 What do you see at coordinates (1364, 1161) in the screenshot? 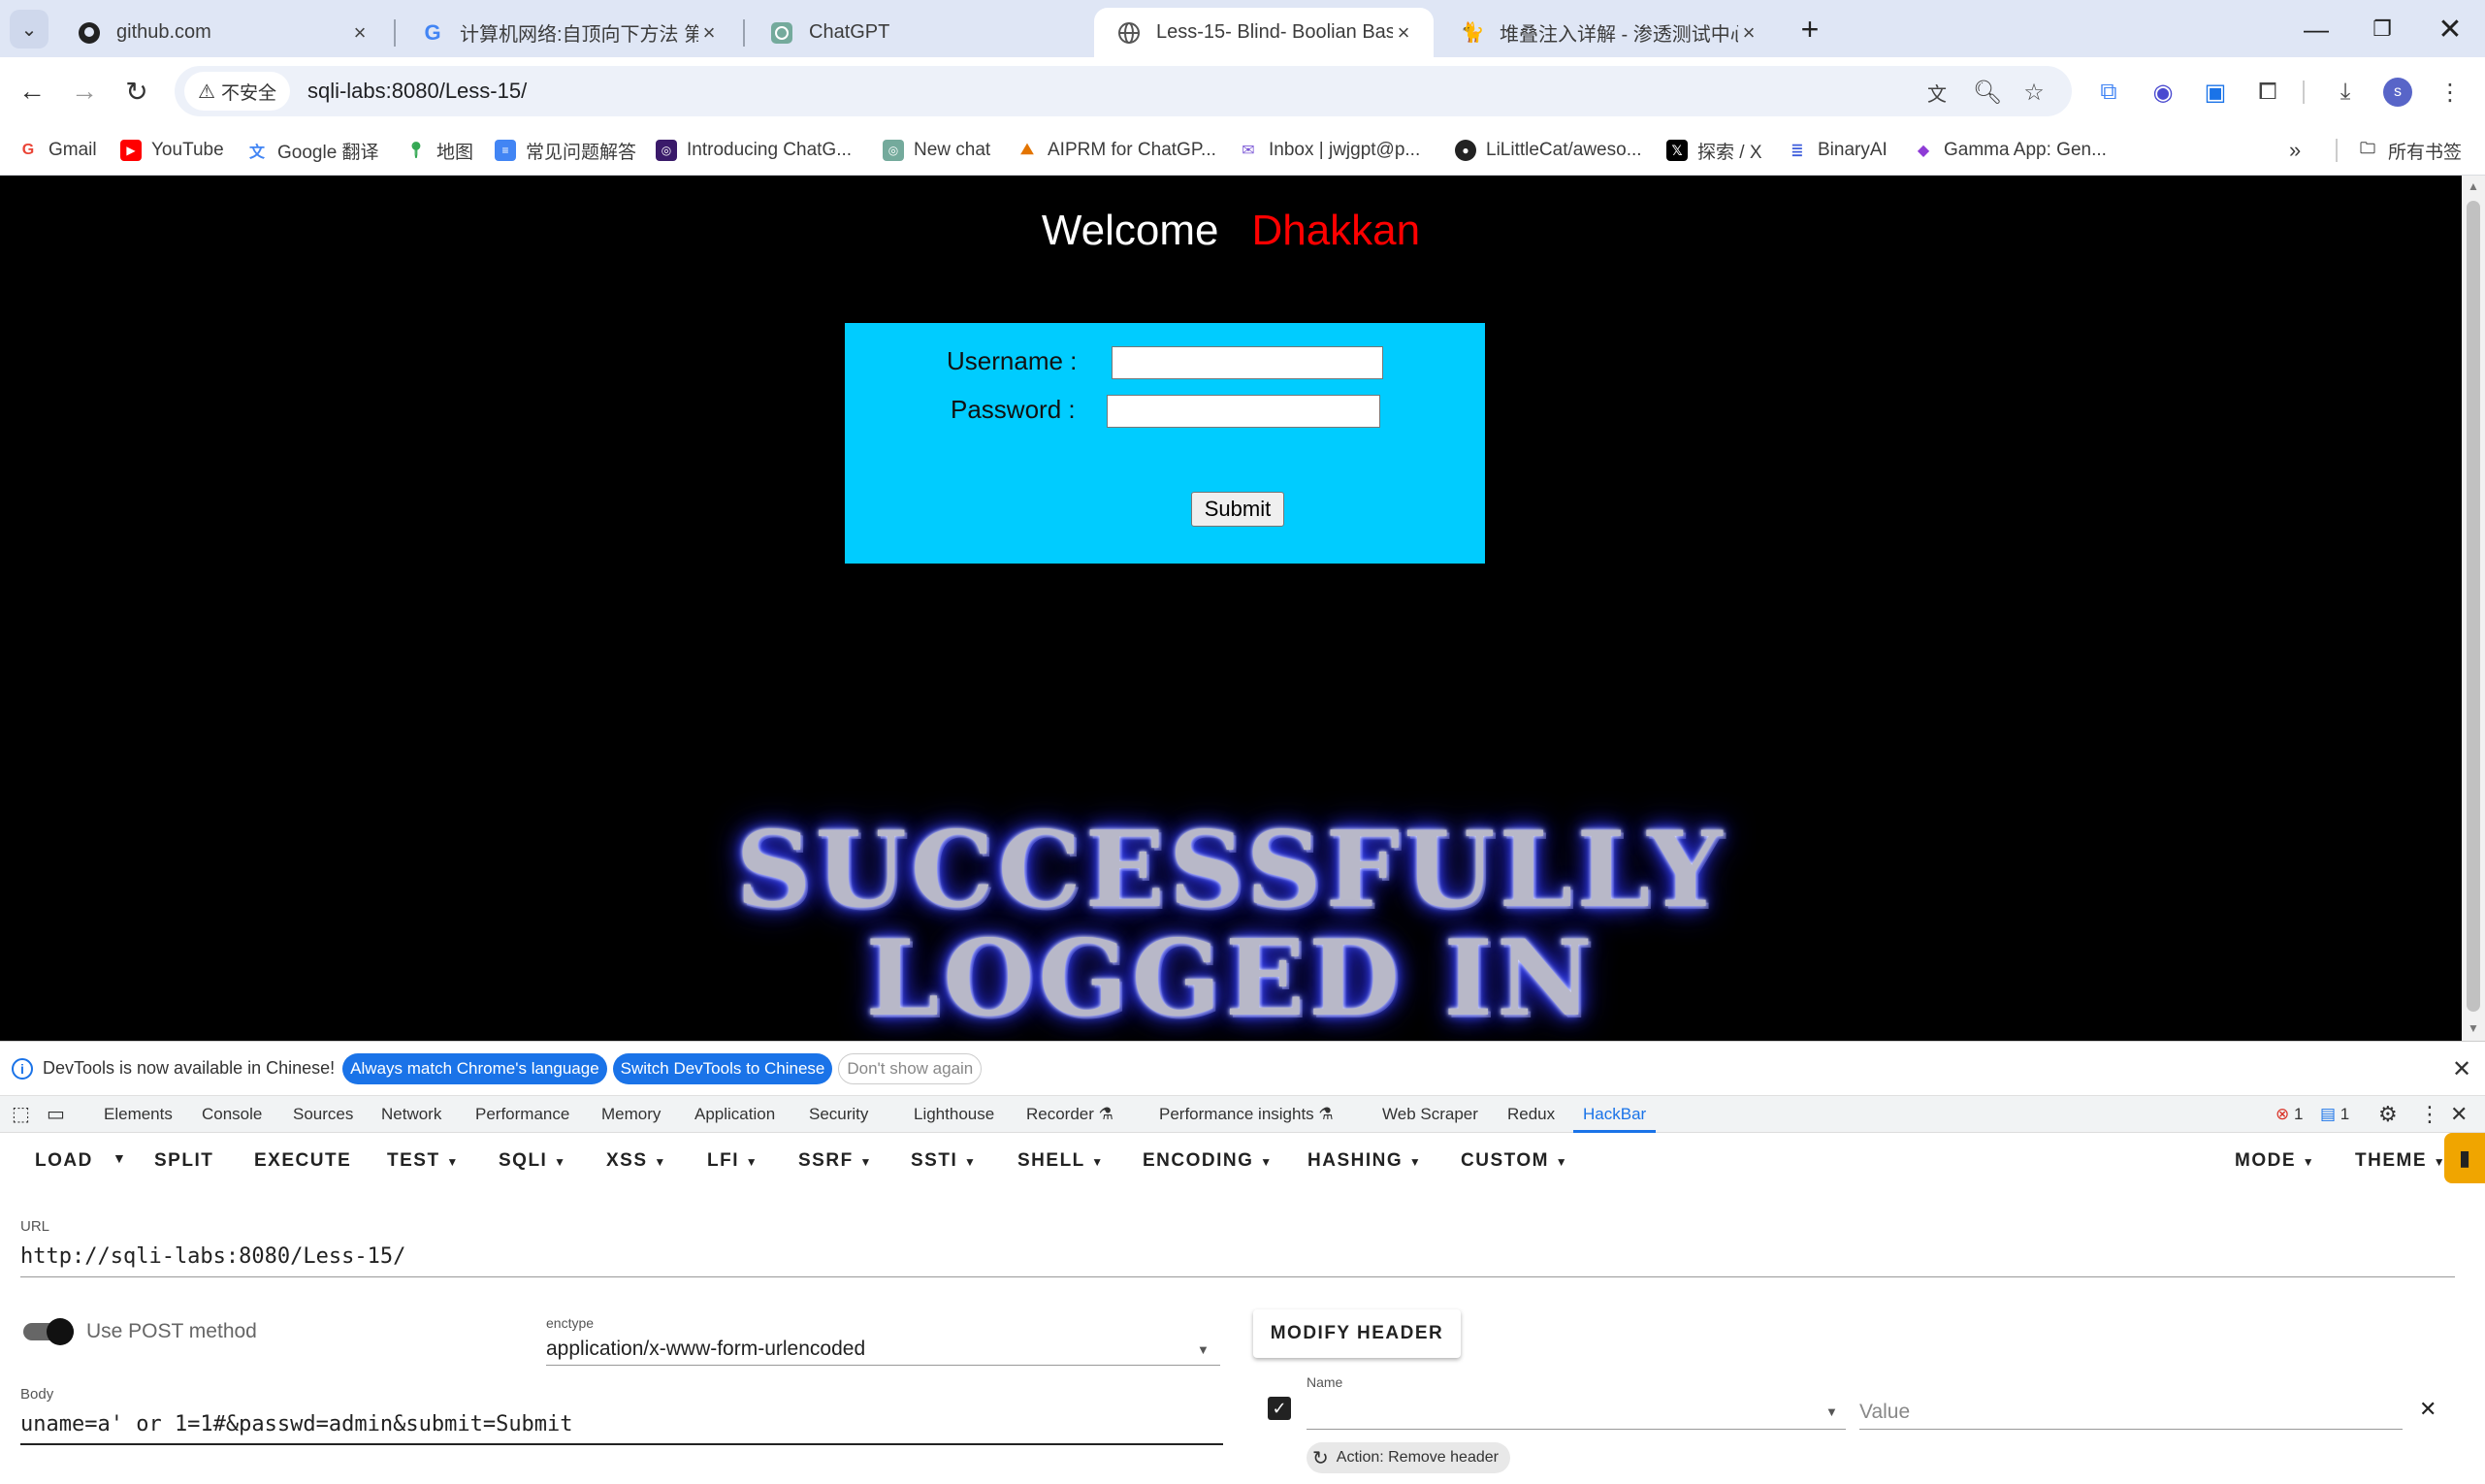
I see `hackbar-hashing-menu: HASHING ▼` at bounding box center [1364, 1161].